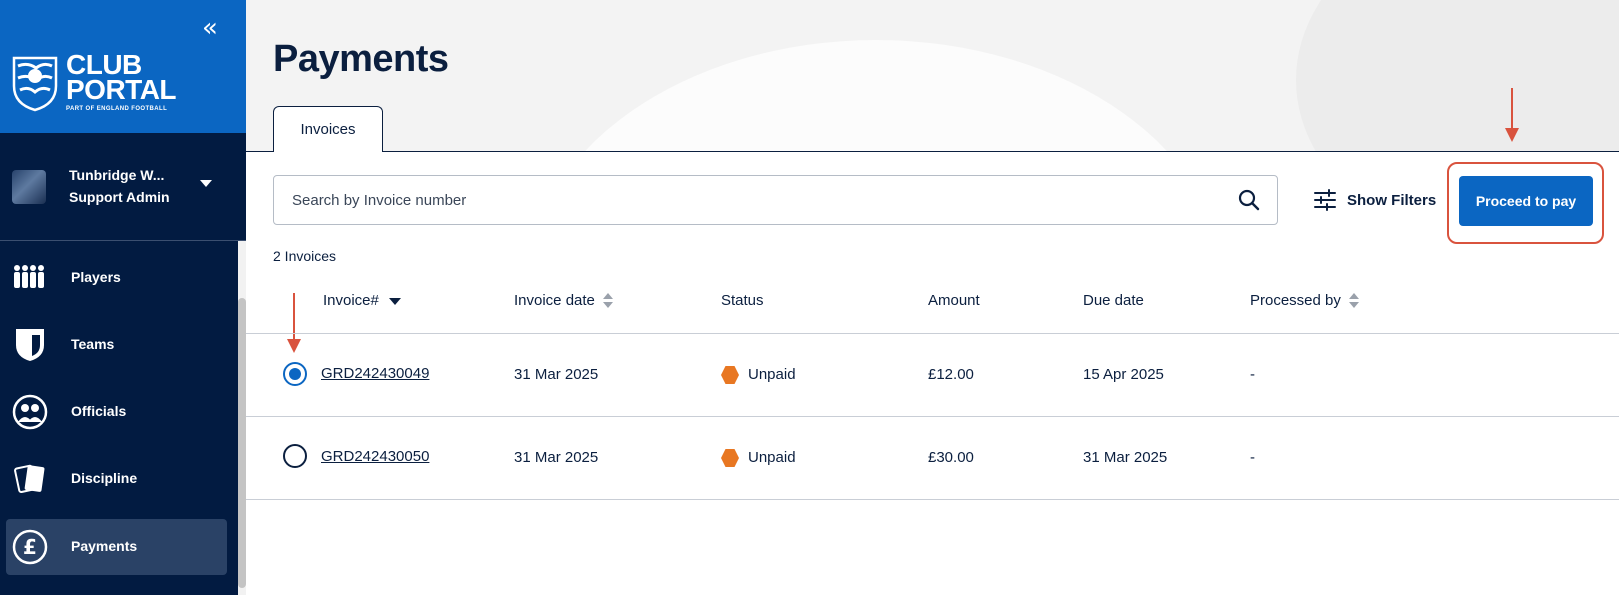  What do you see at coordinates (35, 84) in the screenshot?
I see `three-lions-crest-icon` at bounding box center [35, 84].